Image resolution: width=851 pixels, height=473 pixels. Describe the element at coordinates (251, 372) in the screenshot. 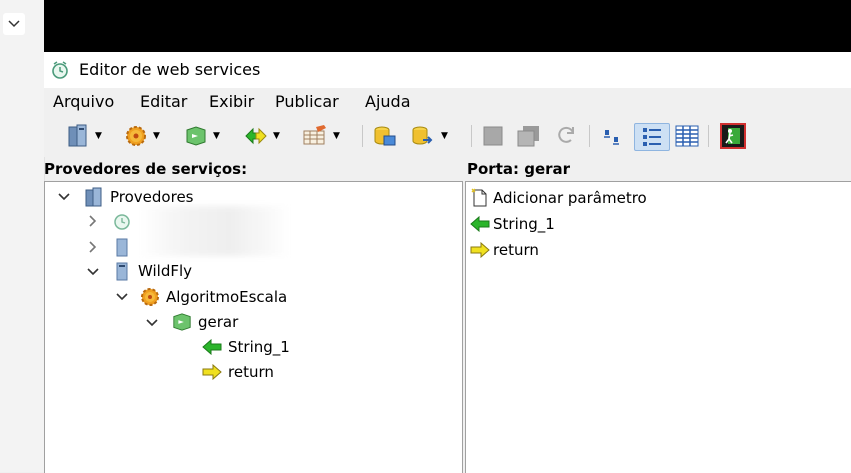

I see `tree-label: return` at that location.